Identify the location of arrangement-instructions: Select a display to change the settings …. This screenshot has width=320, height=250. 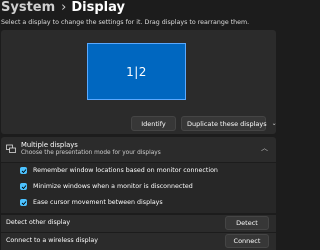
(125, 22).